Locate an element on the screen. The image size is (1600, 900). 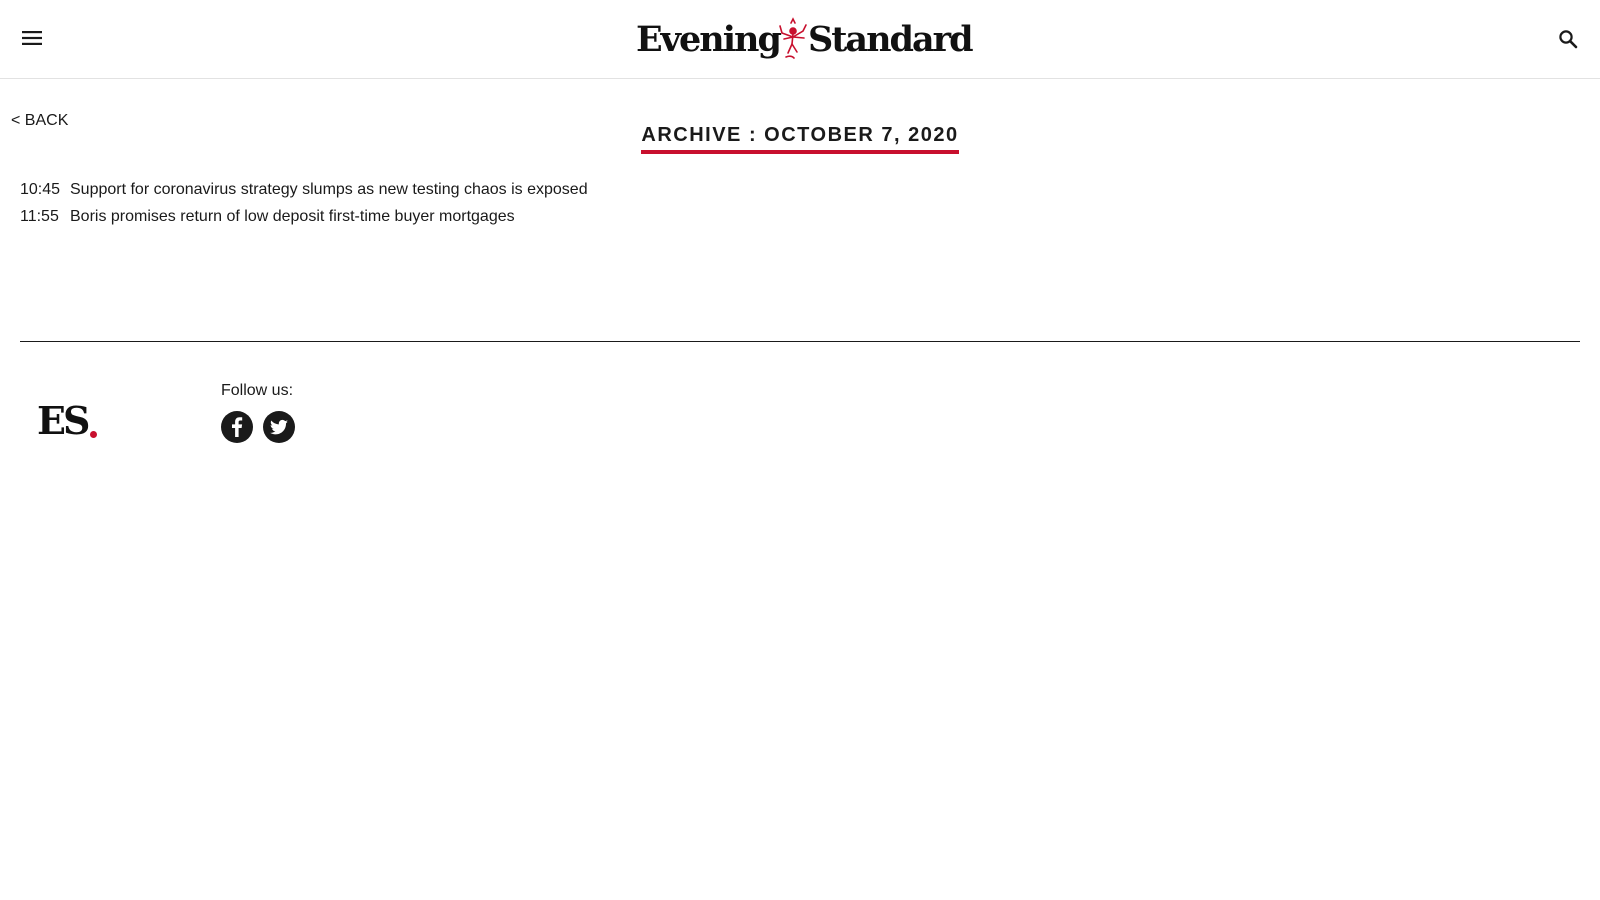
footer-logo: ES is located at coordinates (67, 420).